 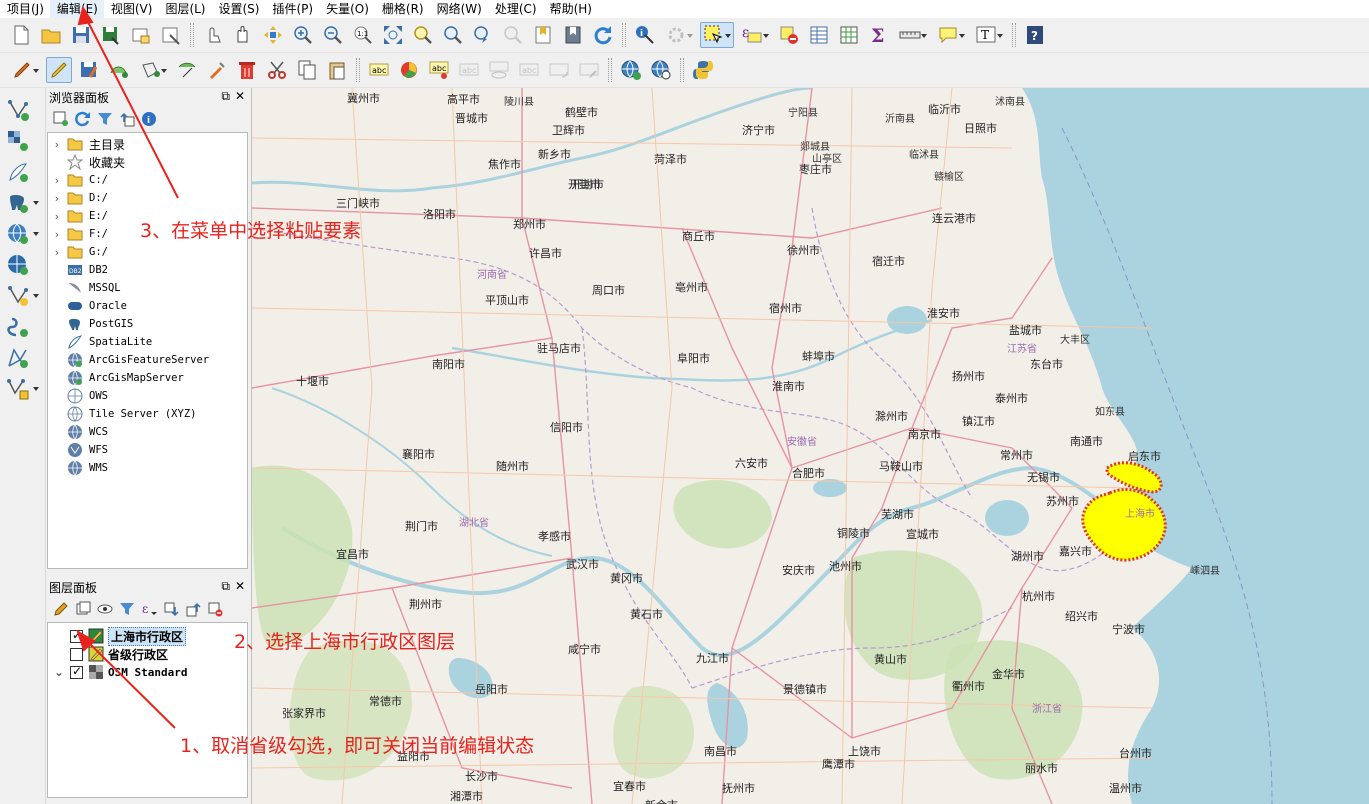 I want to click on add-postgis-layer-icon, so click(x=21, y=203).